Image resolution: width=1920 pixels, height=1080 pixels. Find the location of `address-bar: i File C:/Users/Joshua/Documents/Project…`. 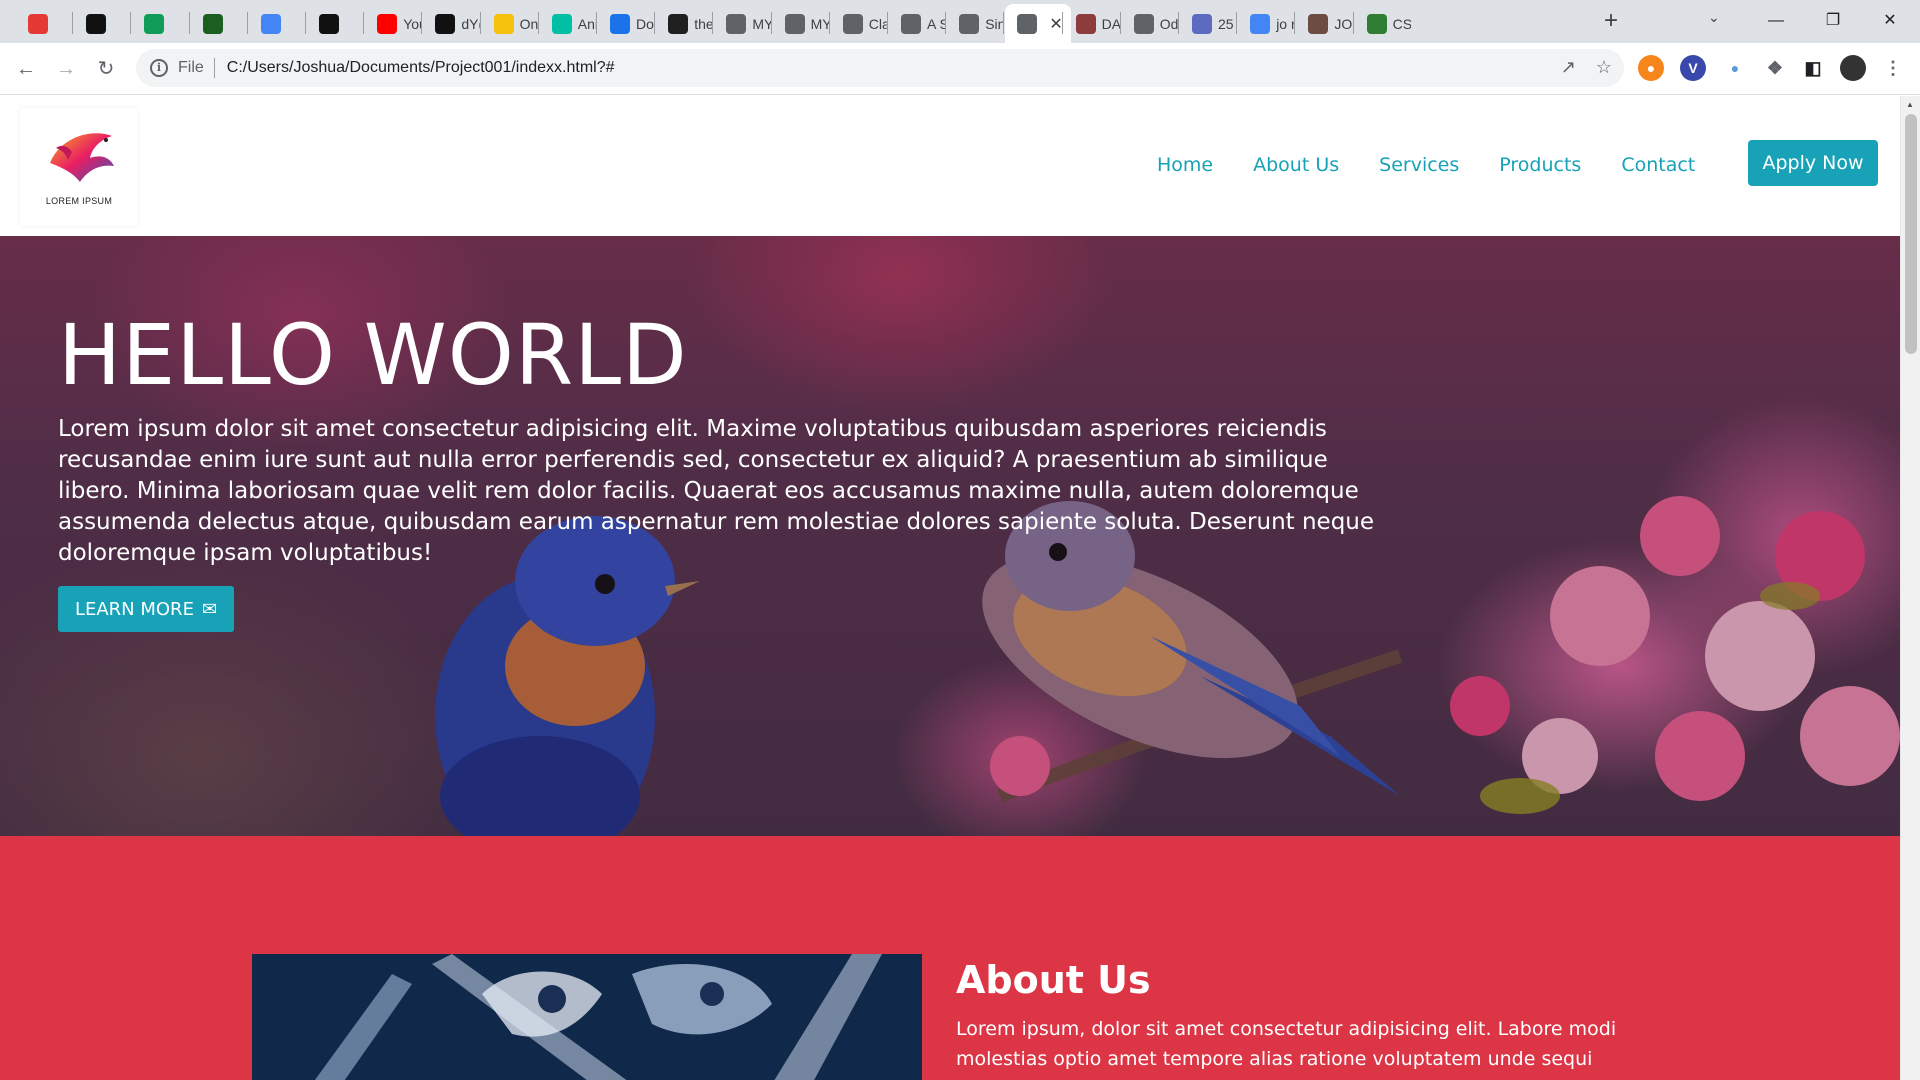

address-bar: i File C:/Users/Joshua/Documents/Project… is located at coordinates (880, 68).